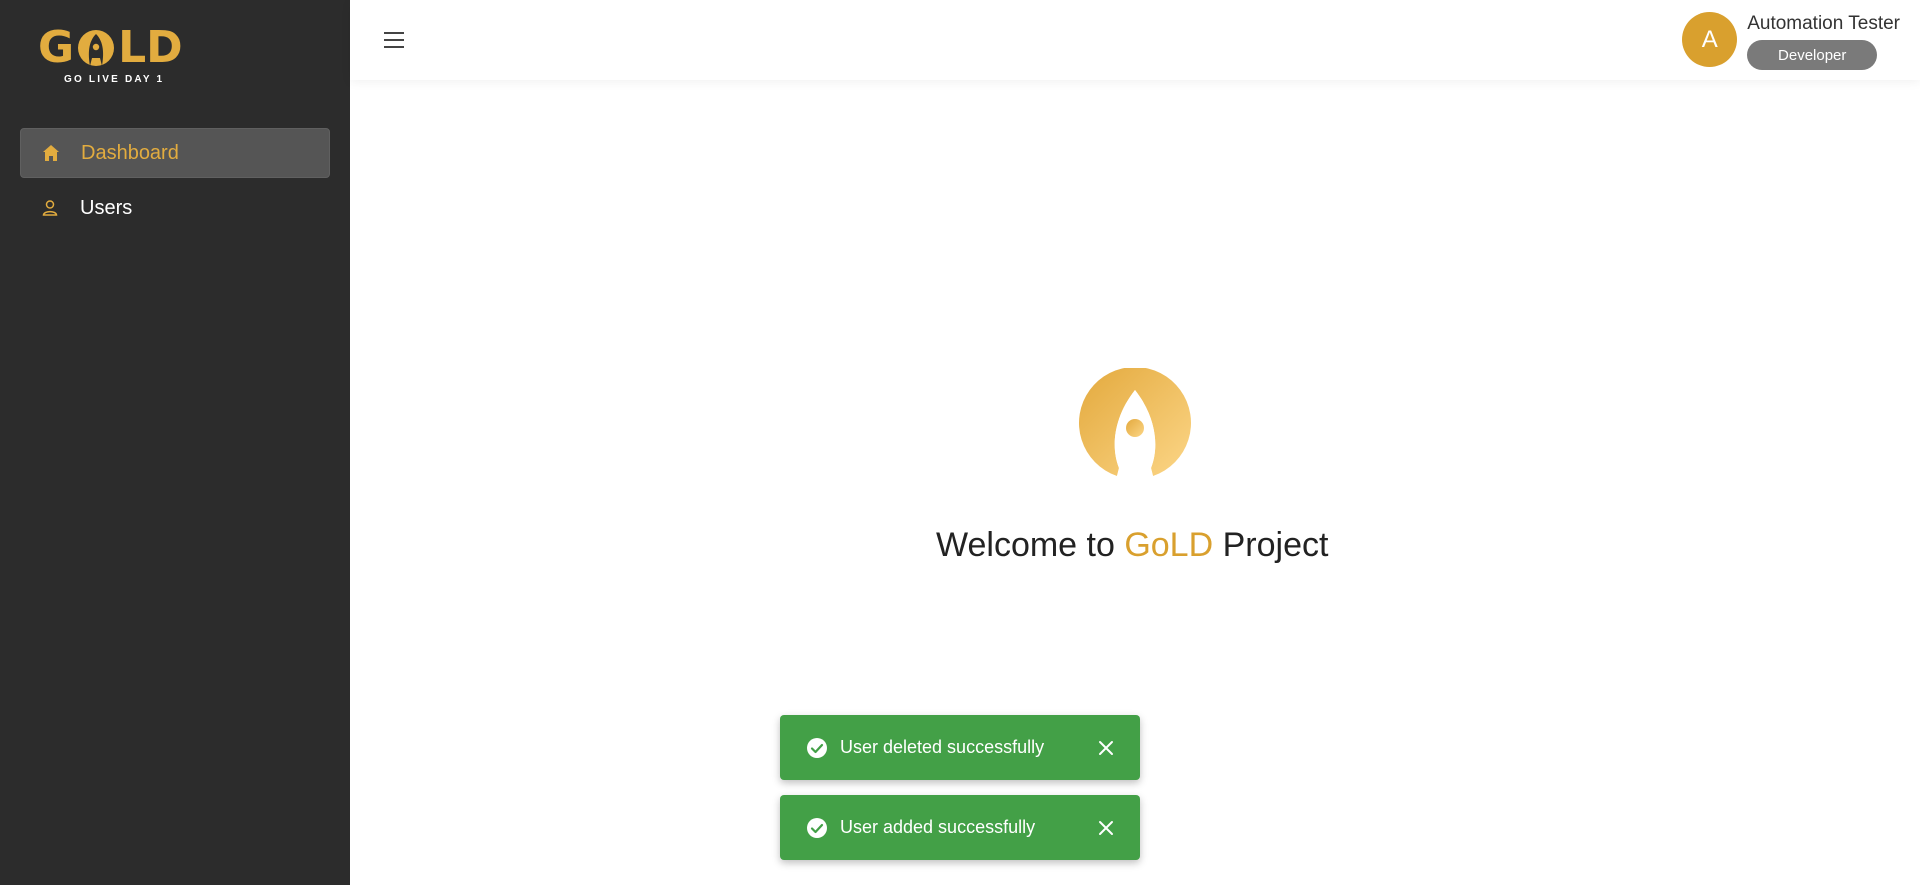  What do you see at coordinates (114, 79) in the screenshot?
I see `logo-tagline: GO LIVE DAY 1` at bounding box center [114, 79].